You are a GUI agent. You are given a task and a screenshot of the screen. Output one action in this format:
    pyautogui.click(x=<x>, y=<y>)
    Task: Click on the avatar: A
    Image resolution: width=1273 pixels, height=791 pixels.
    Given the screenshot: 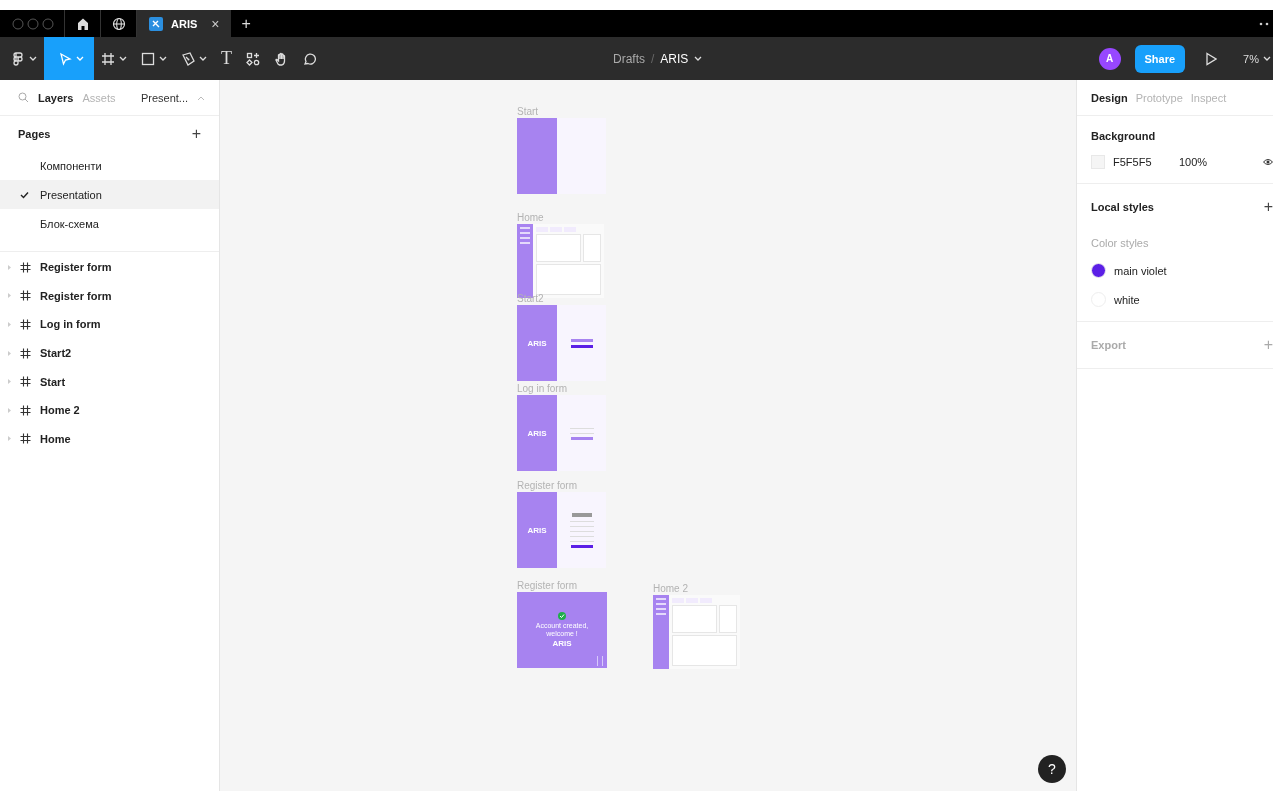 What is the action you would take?
    pyautogui.click(x=1109, y=58)
    